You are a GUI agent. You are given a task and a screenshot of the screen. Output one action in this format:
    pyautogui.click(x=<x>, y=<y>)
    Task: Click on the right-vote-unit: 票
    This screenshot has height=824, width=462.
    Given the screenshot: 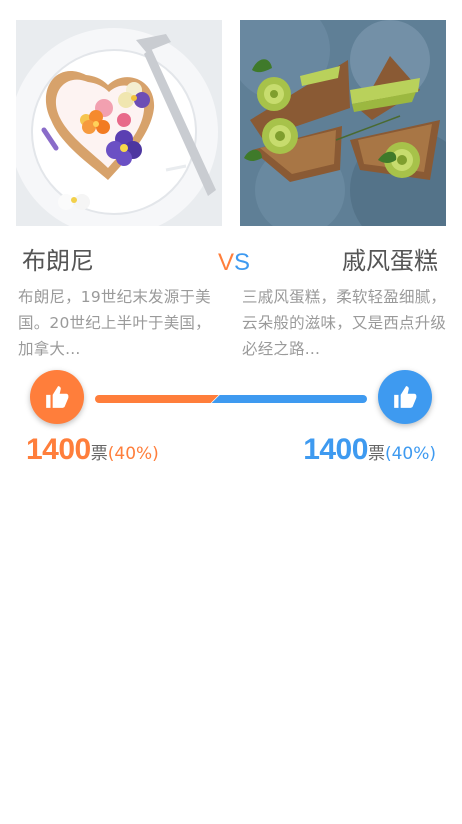 What is the action you would take?
    pyautogui.click(x=376, y=454)
    